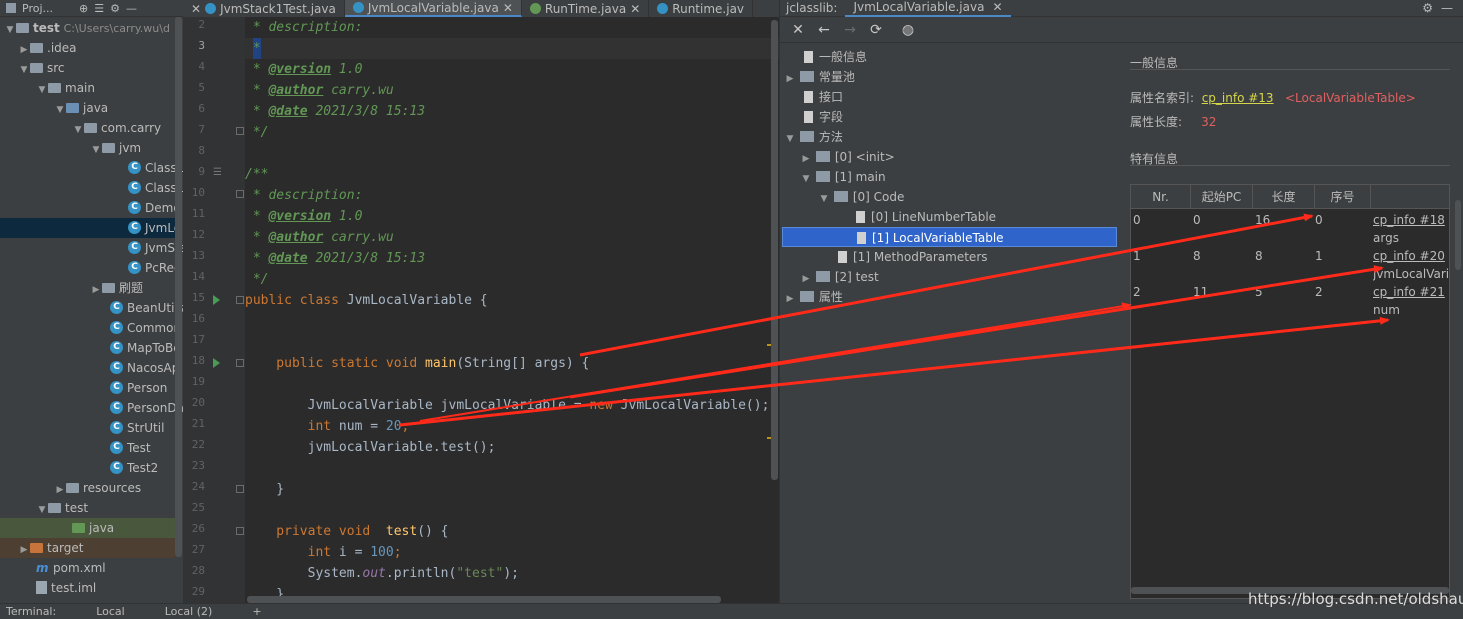 This screenshot has width=1463, height=619. I want to click on jtree-test: ▶ [2] test, so click(839, 277).